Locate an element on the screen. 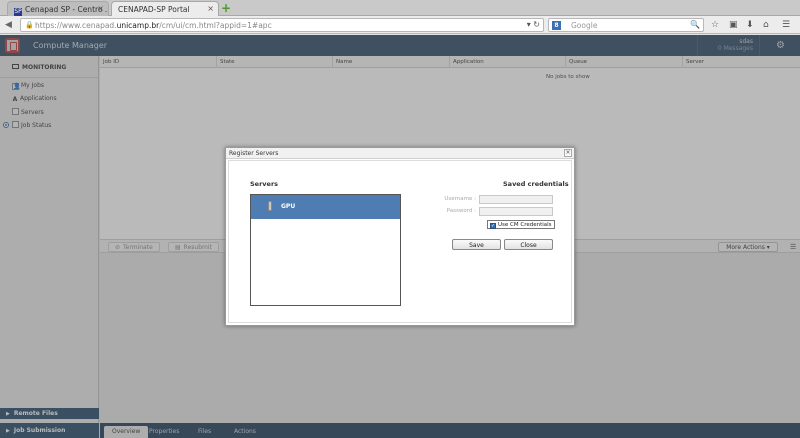 Image resolution: width=800 pixels, height=438 pixels. reload-icon: ▾ ↻ is located at coordinates (533, 24).